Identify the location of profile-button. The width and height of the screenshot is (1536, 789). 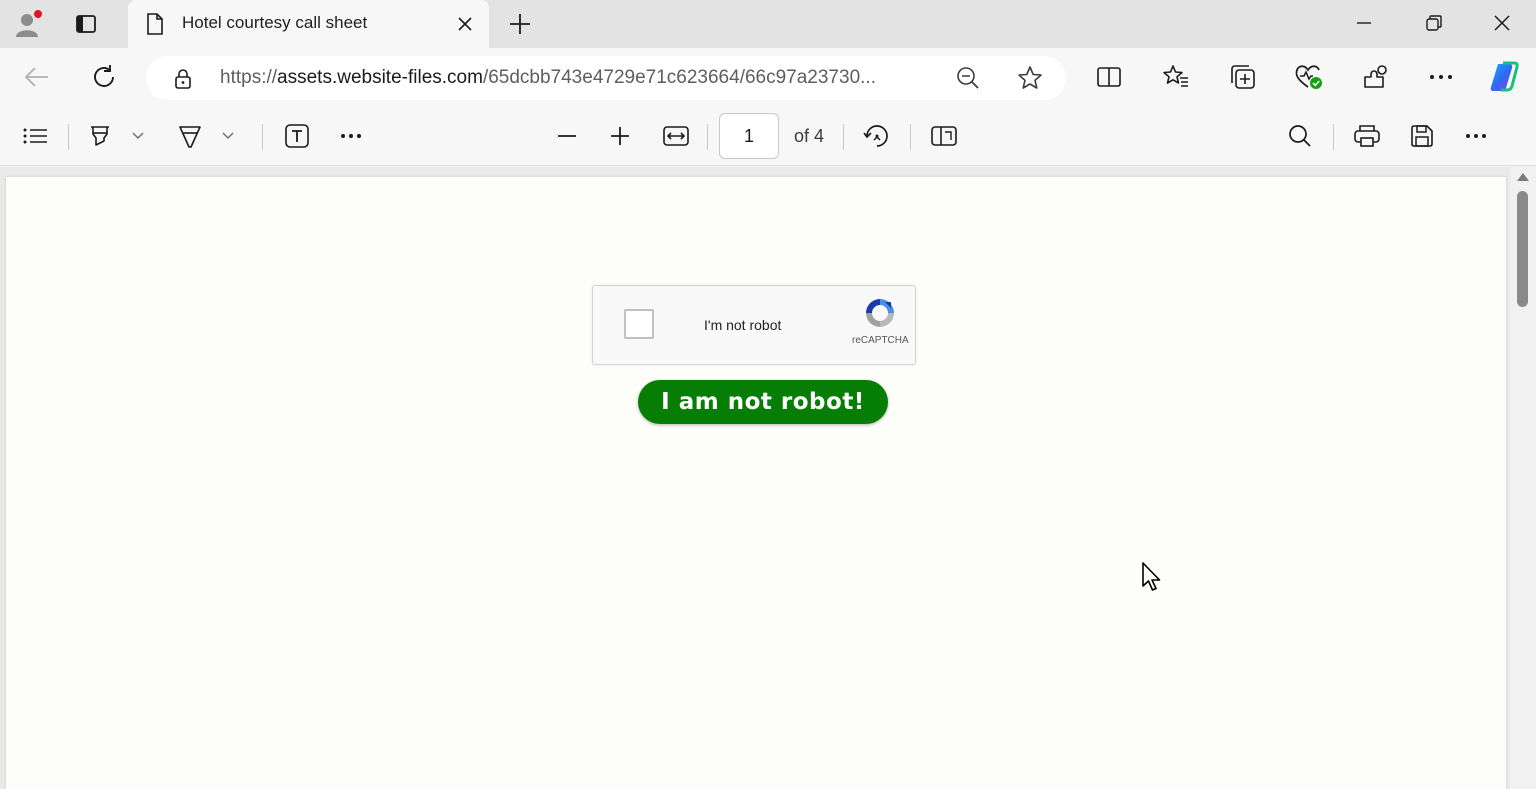
(29, 24).